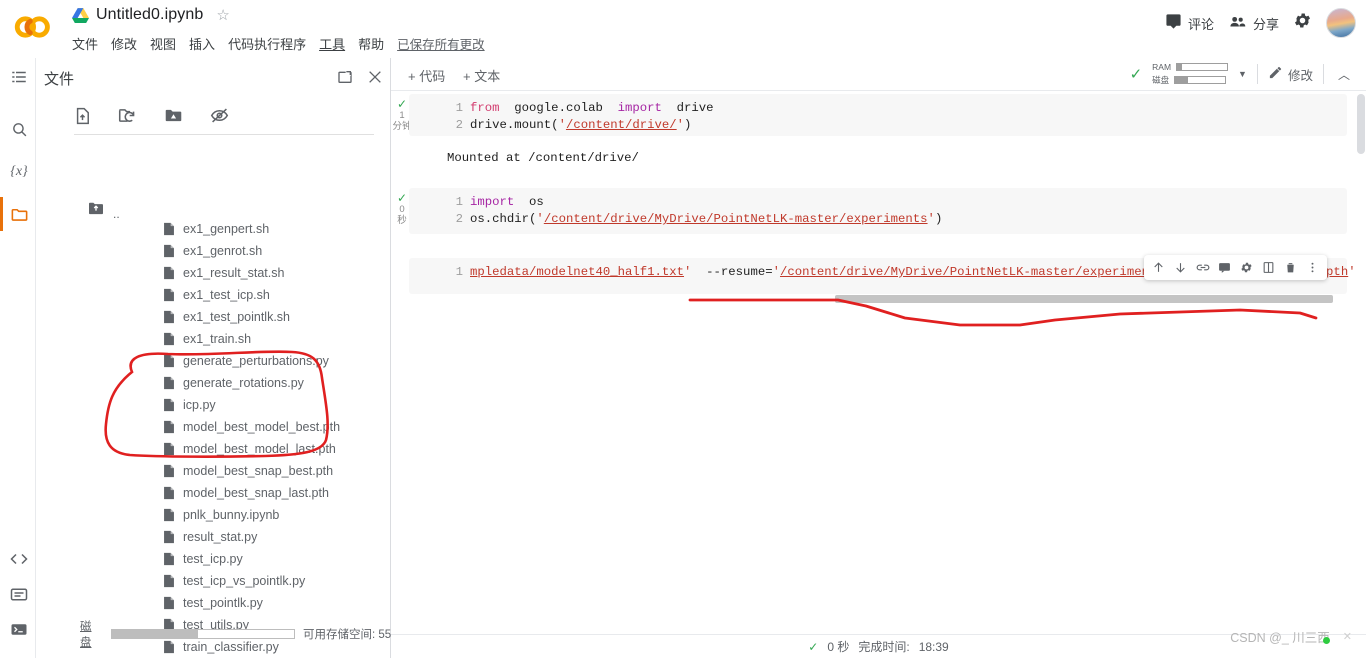 The height and width of the screenshot is (658, 1366). I want to click on menu-insert: 插入, so click(202, 43).